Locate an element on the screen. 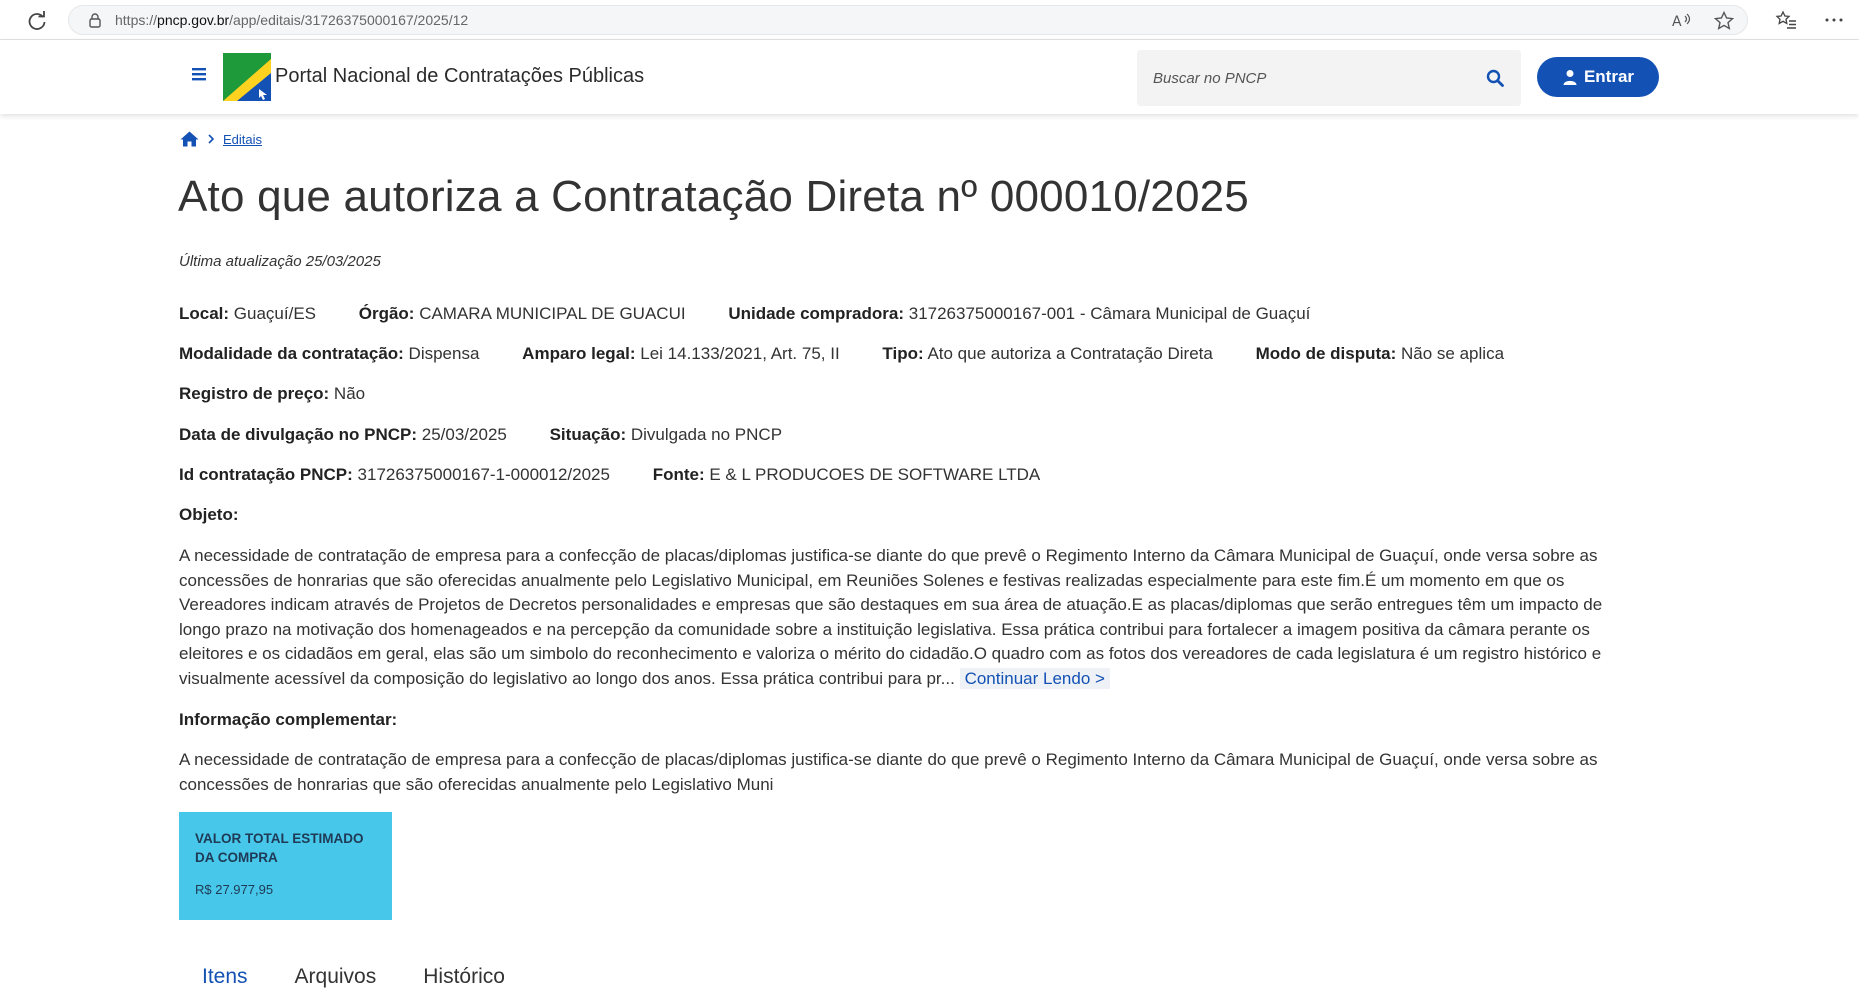  field-local: Local: Guaçuí/ES is located at coordinates (247, 313).